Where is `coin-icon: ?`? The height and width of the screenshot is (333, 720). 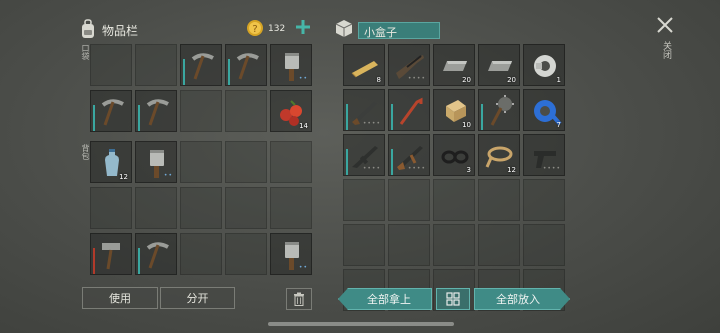 coin-icon: ? is located at coordinates (255, 28).